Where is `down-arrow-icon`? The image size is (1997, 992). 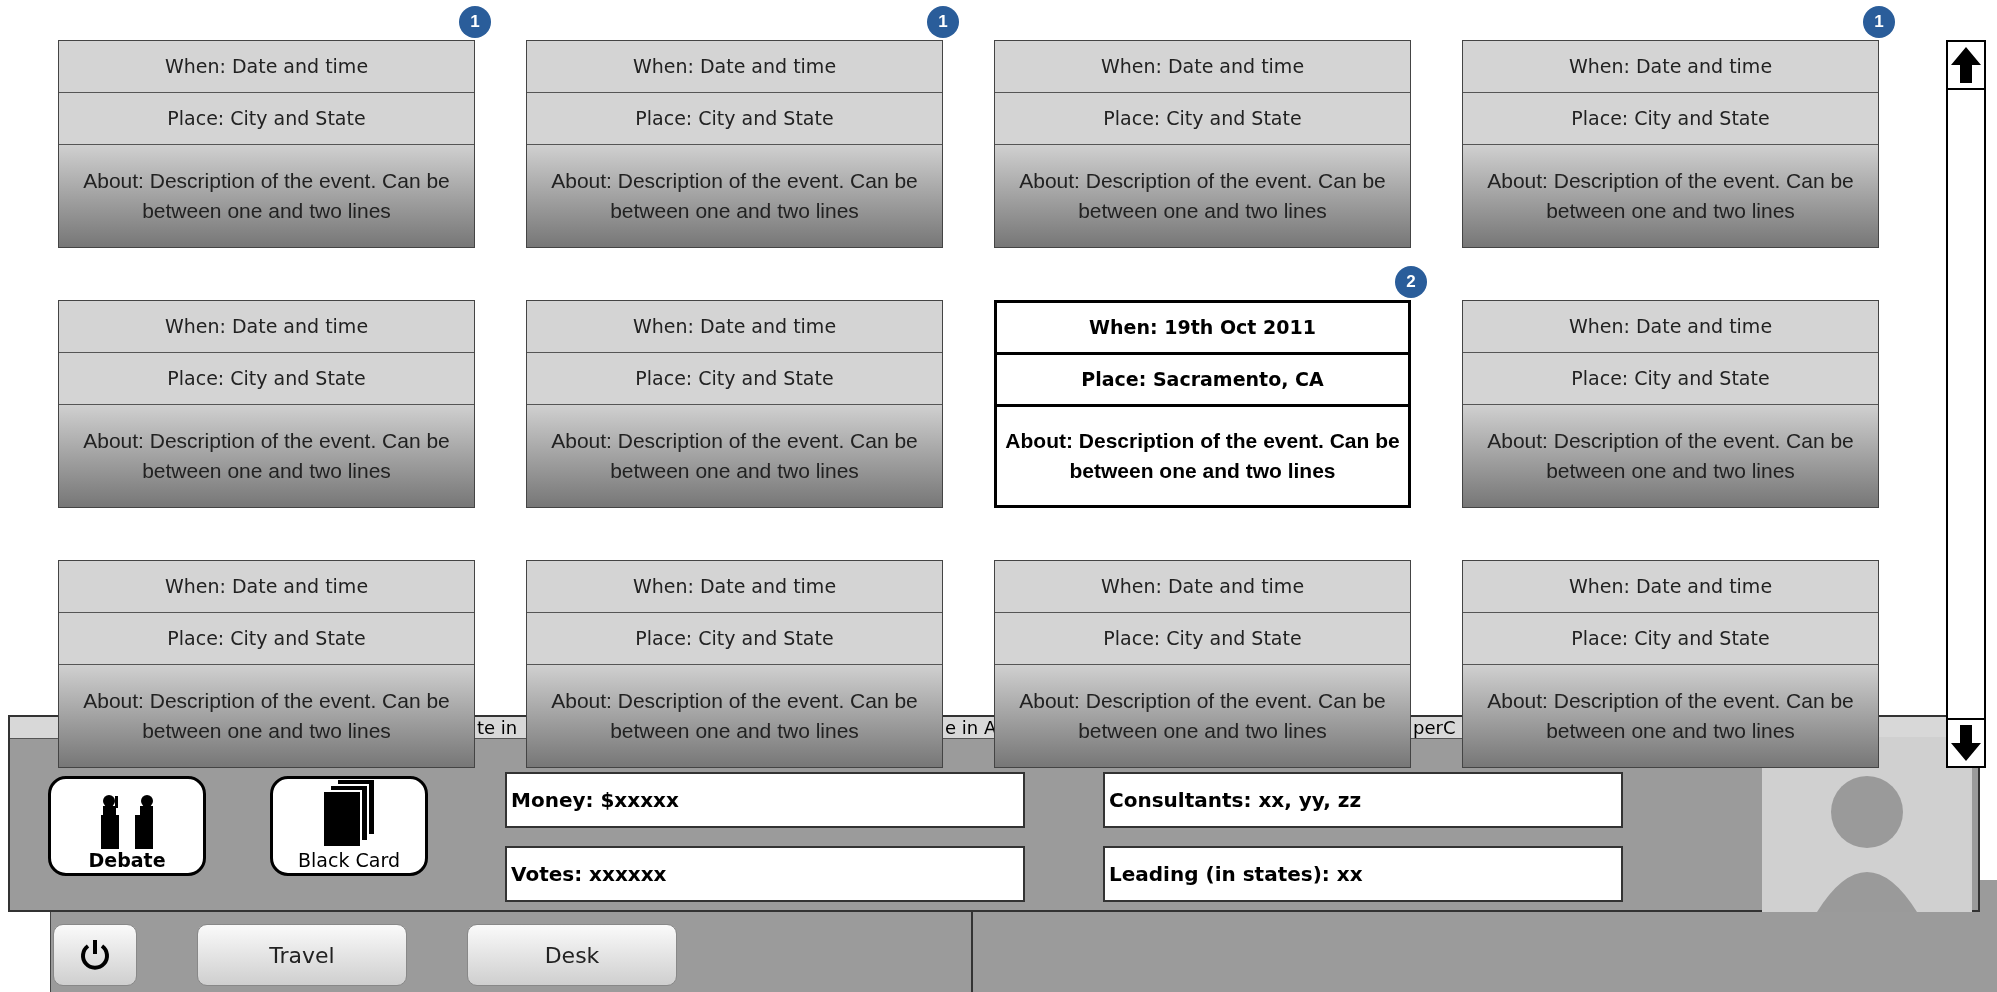
down-arrow-icon is located at coordinates (1966, 743).